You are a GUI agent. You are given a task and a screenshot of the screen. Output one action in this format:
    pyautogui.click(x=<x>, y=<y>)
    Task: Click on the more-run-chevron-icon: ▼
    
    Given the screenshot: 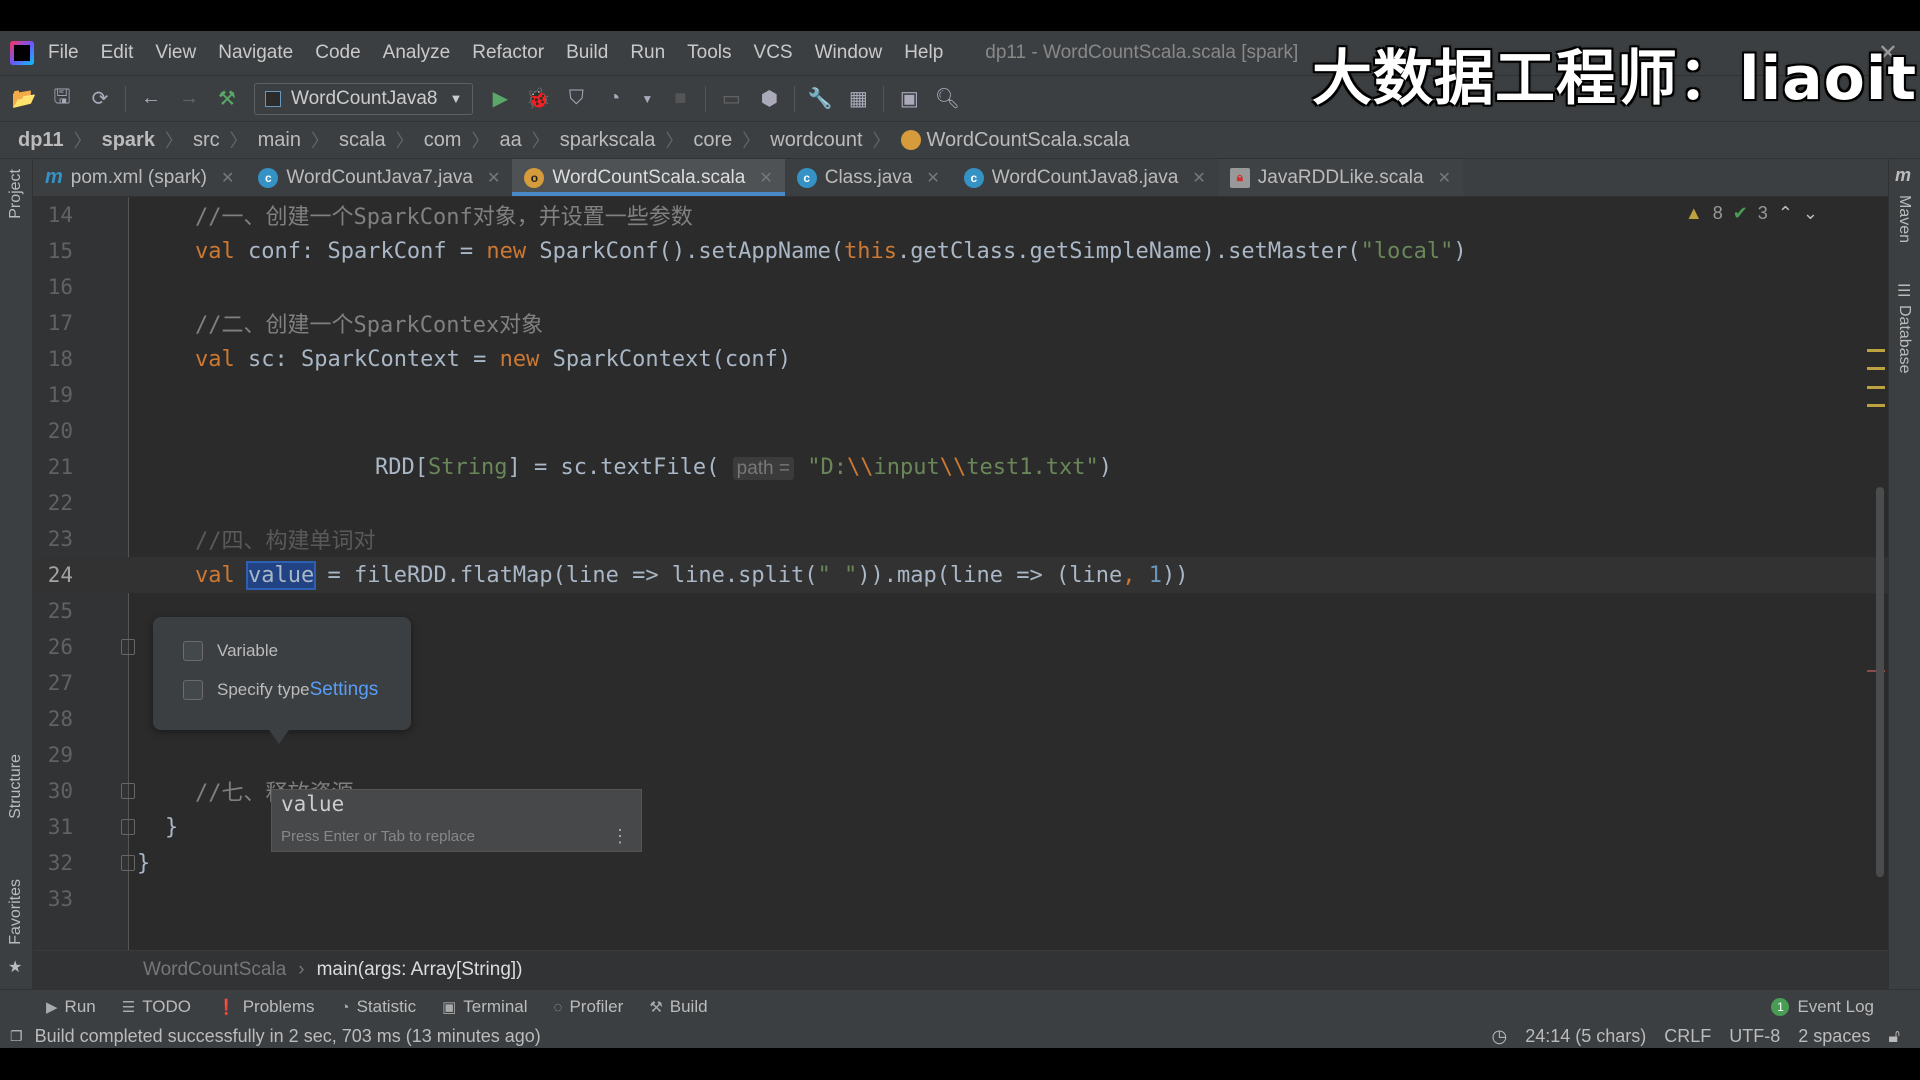 What is the action you would take?
    pyautogui.click(x=647, y=99)
    